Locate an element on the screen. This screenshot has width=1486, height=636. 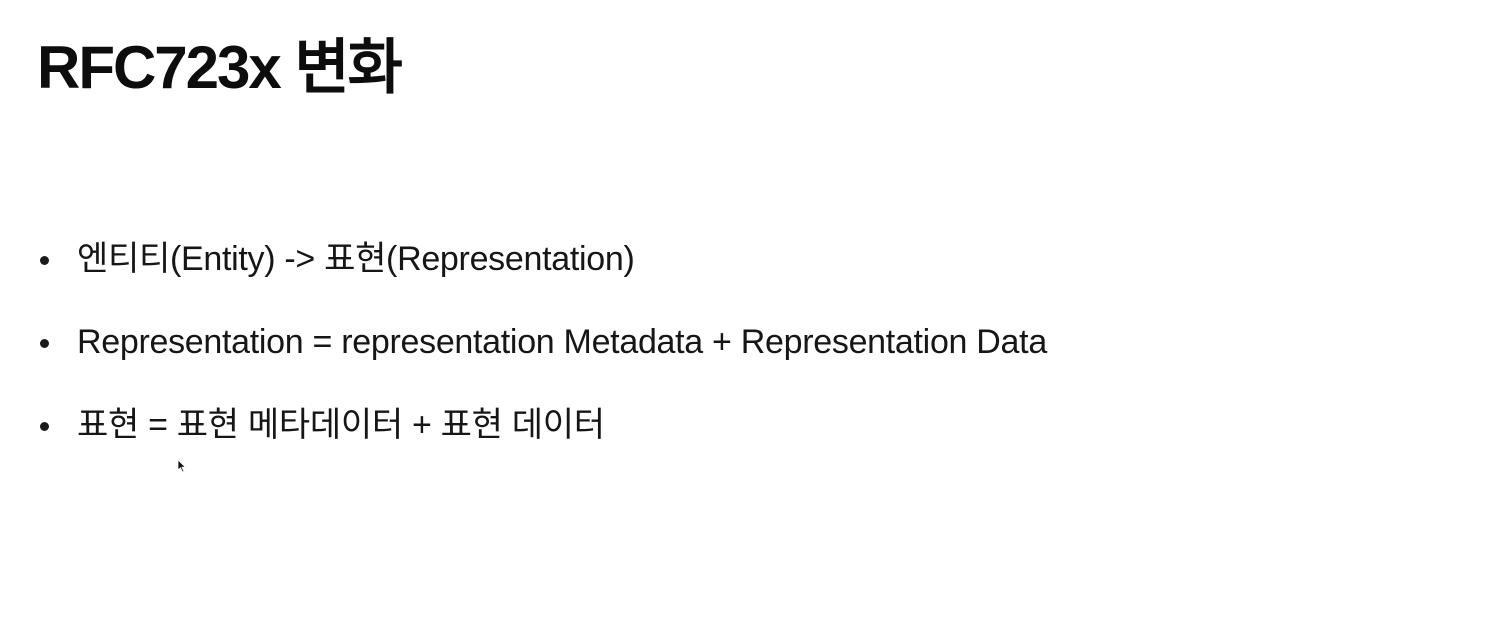
bullet-item-entity-representation: 엔티티(Entity) -> 표현(Representation) is located at coordinates (542, 272).